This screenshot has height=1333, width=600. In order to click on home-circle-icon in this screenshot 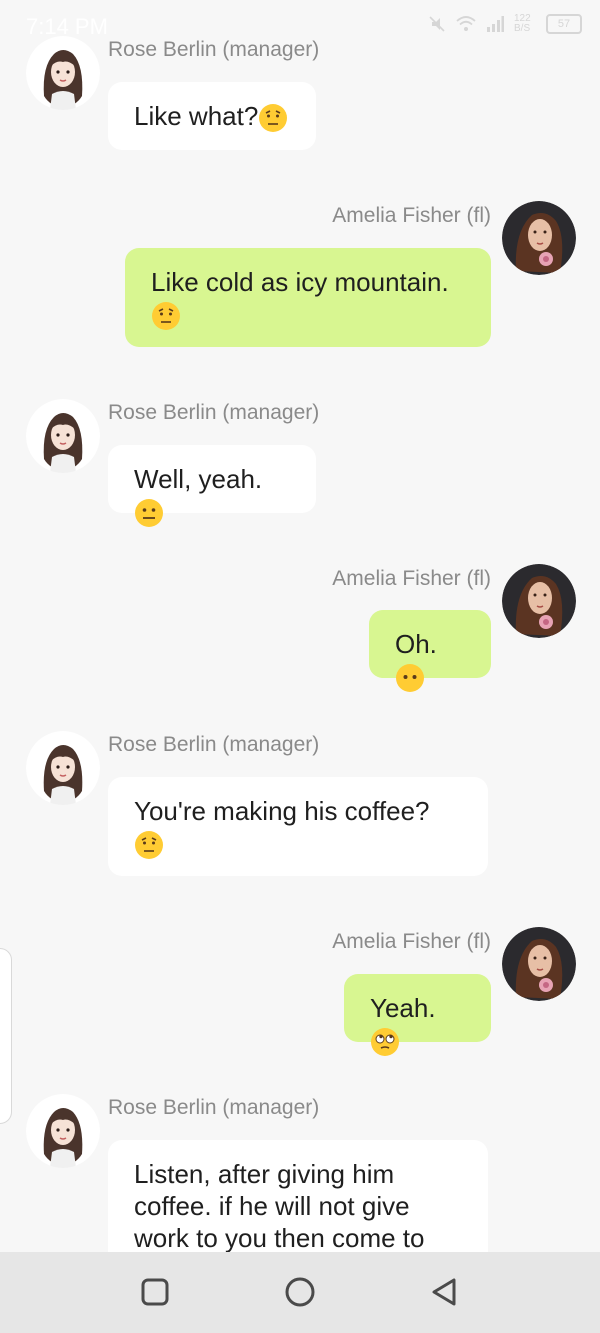, I will do `click(300, 1292)`.